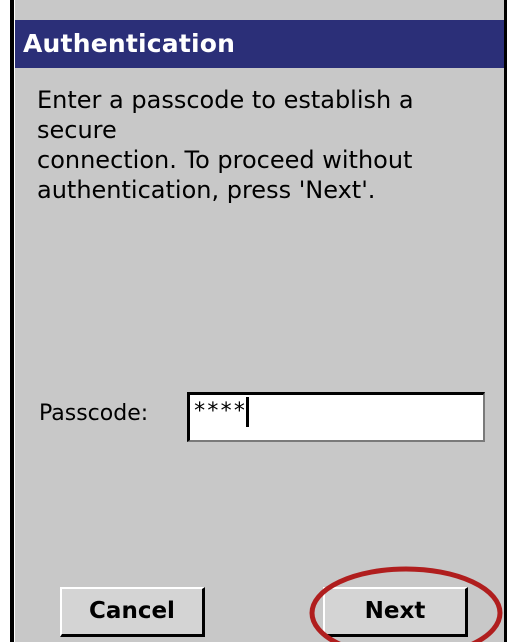 The width and height of the screenshot is (523, 642). Describe the element at coordinates (94, 413) in the screenshot. I see `passcode-label: Passcode:` at that location.